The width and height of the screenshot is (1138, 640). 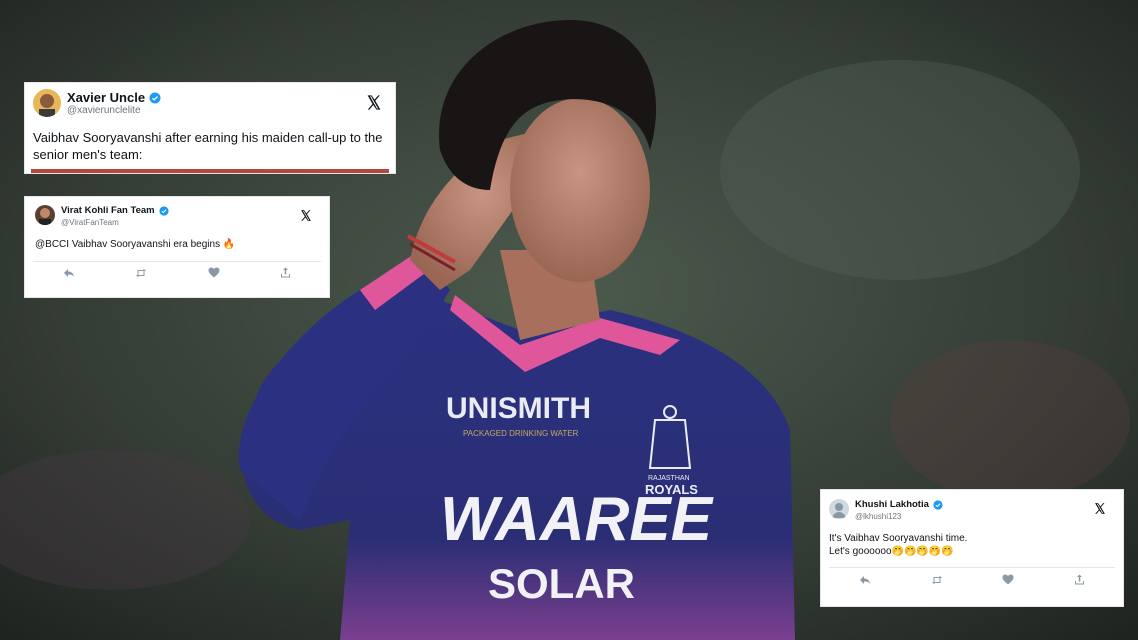 What do you see at coordinates (518, 408) in the screenshot?
I see `jersey-brand-text: UNISMITH` at bounding box center [518, 408].